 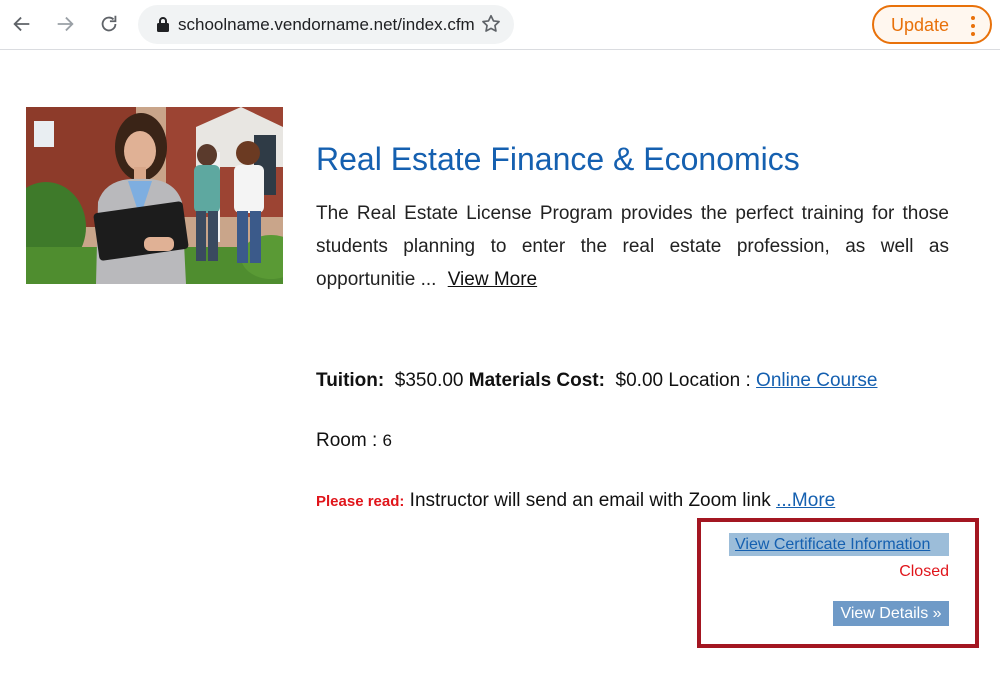 I want to click on view-details-button: View Details », so click(x=891, y=613).